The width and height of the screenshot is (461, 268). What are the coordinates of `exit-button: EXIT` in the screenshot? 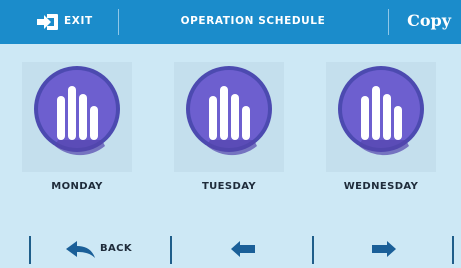 It's located at (59, 22).